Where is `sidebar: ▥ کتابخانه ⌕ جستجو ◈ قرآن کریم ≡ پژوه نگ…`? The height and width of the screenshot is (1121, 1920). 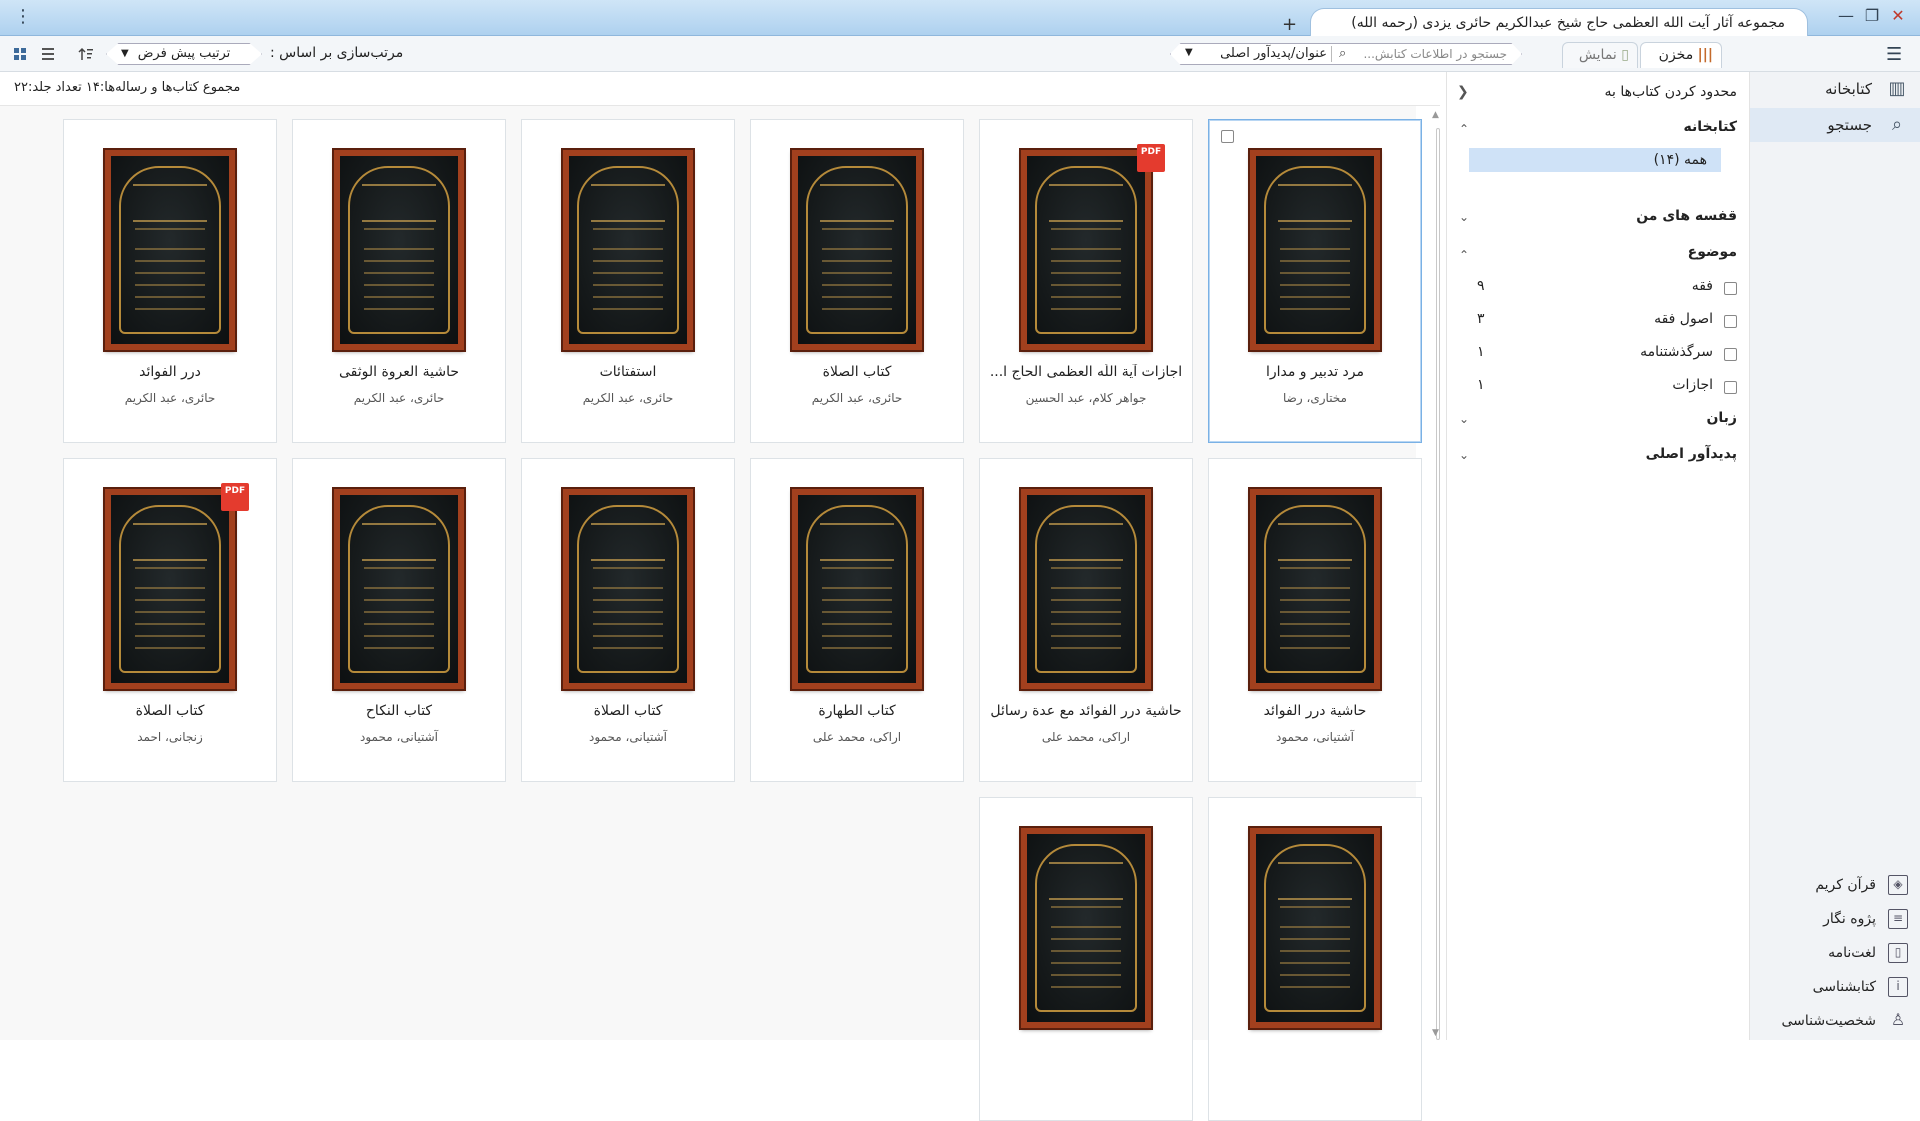
sidebar: ▥ کتابخانه ⌕ جستجو ◈ قرآن کریم ≡ پژوه نگ… is located at coordinates (1835, 556).